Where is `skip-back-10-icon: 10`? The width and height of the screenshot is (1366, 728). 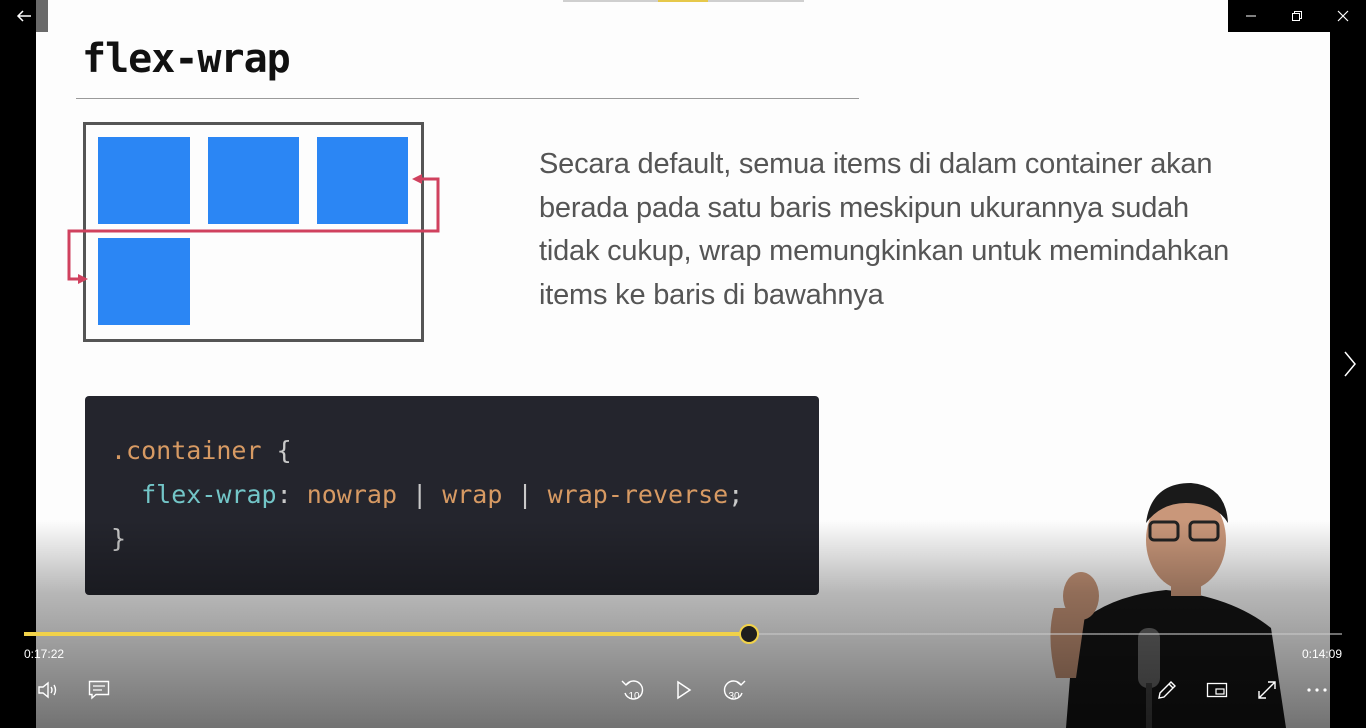 skip-back-10-icon: 10 is located at coordinates (632, 691).